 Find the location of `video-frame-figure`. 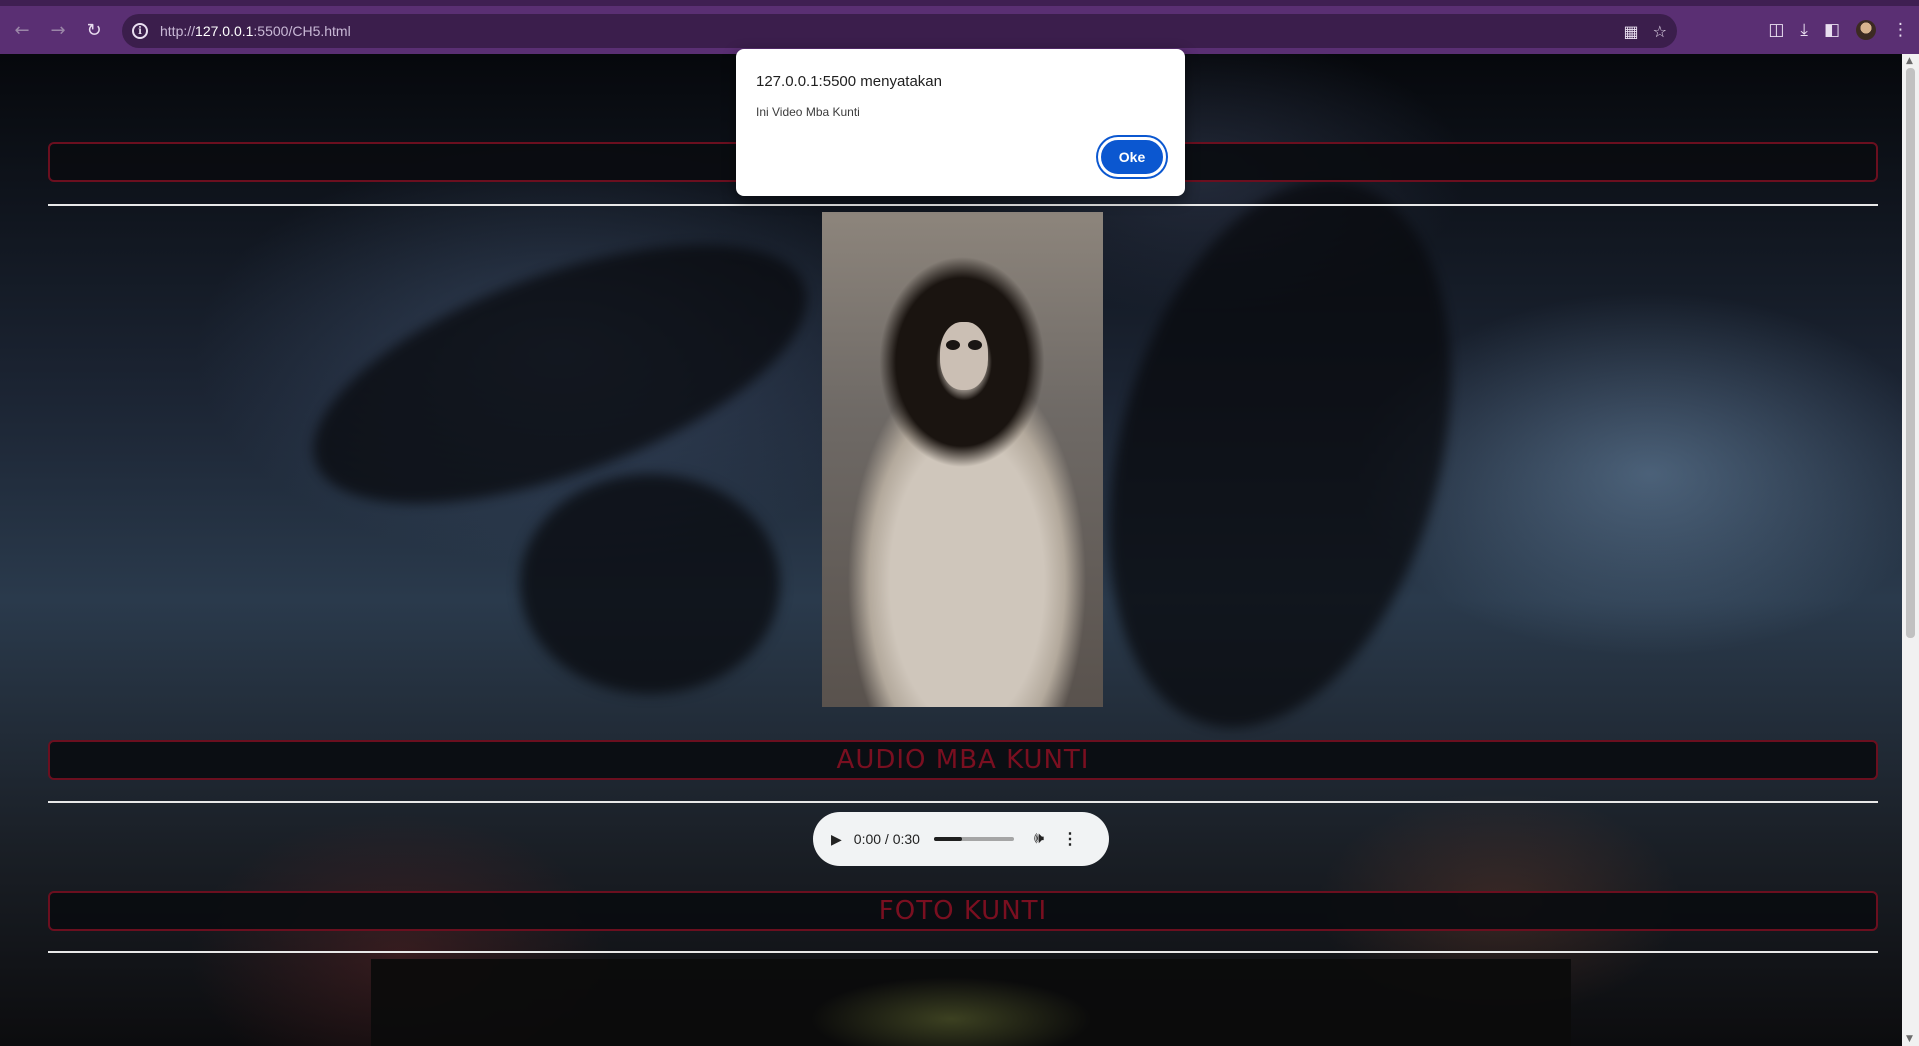

video-frame-figure is located at coordinates (964, 356).